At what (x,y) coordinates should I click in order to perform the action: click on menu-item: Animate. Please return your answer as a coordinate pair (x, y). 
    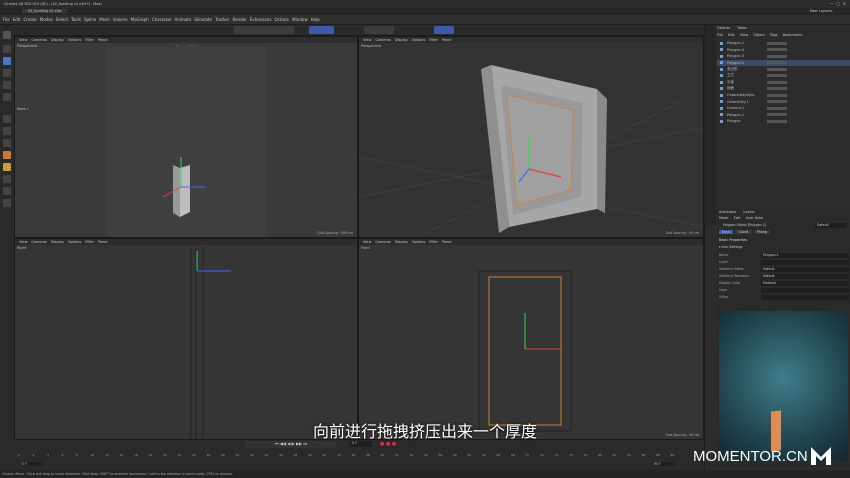
    Looking at the image, I should click on (183, 19).